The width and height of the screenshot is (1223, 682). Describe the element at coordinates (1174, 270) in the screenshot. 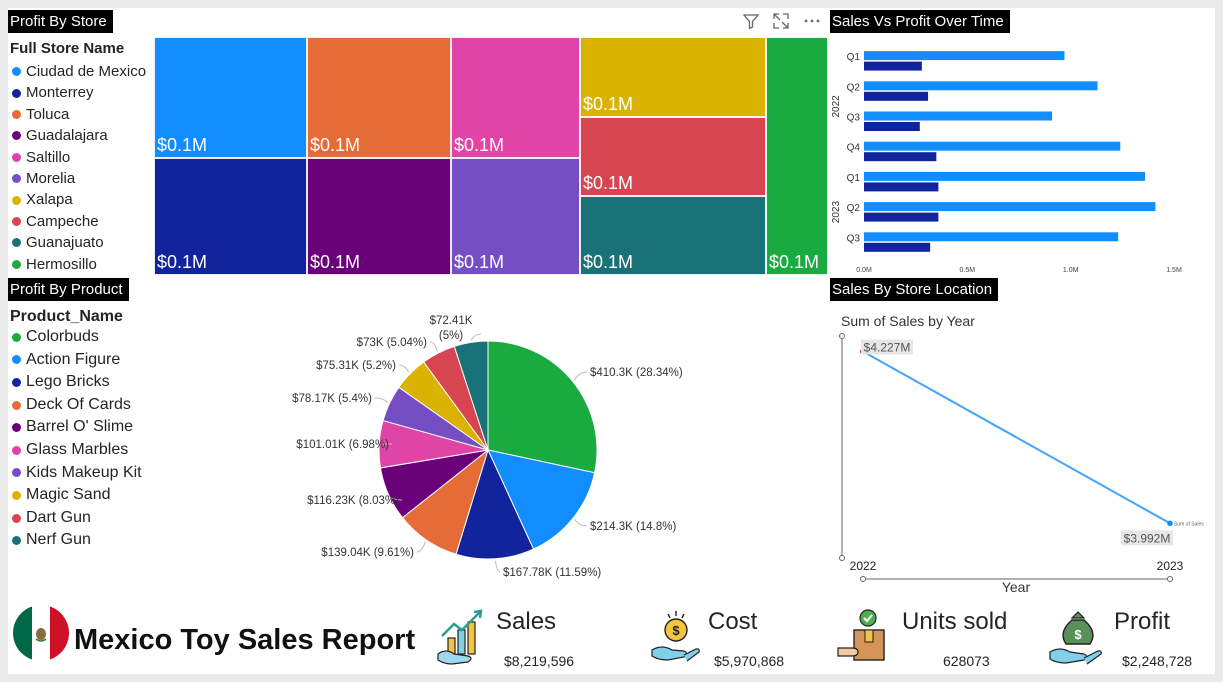

I see `x-tick-label: 1.5M` at that location.